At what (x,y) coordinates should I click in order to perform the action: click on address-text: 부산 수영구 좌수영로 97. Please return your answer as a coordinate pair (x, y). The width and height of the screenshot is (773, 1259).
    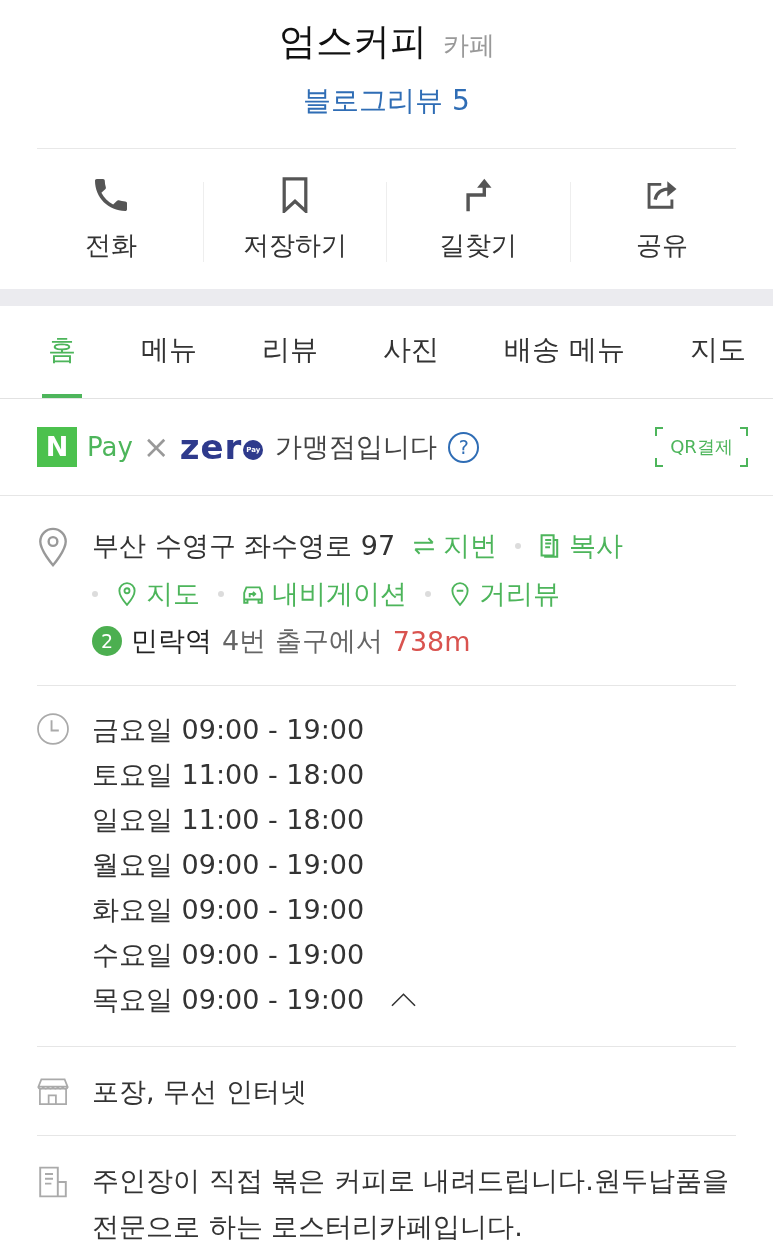
    Looking at the image, I should click on (244, 546).